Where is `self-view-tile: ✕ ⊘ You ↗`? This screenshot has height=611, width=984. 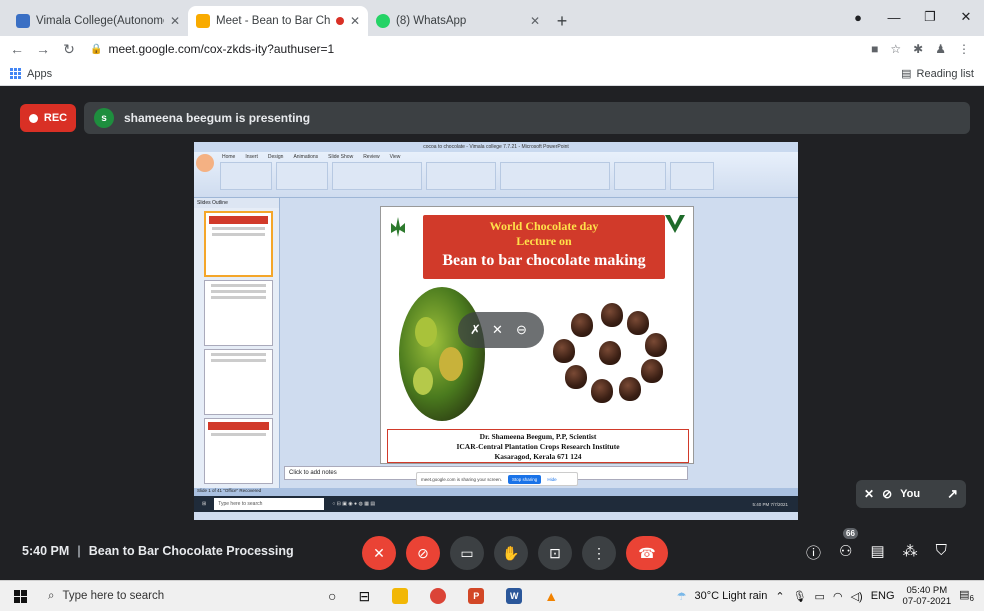
self-view-tile: ✕ ⊘ You ↗ is located at coordinates (911, 494).